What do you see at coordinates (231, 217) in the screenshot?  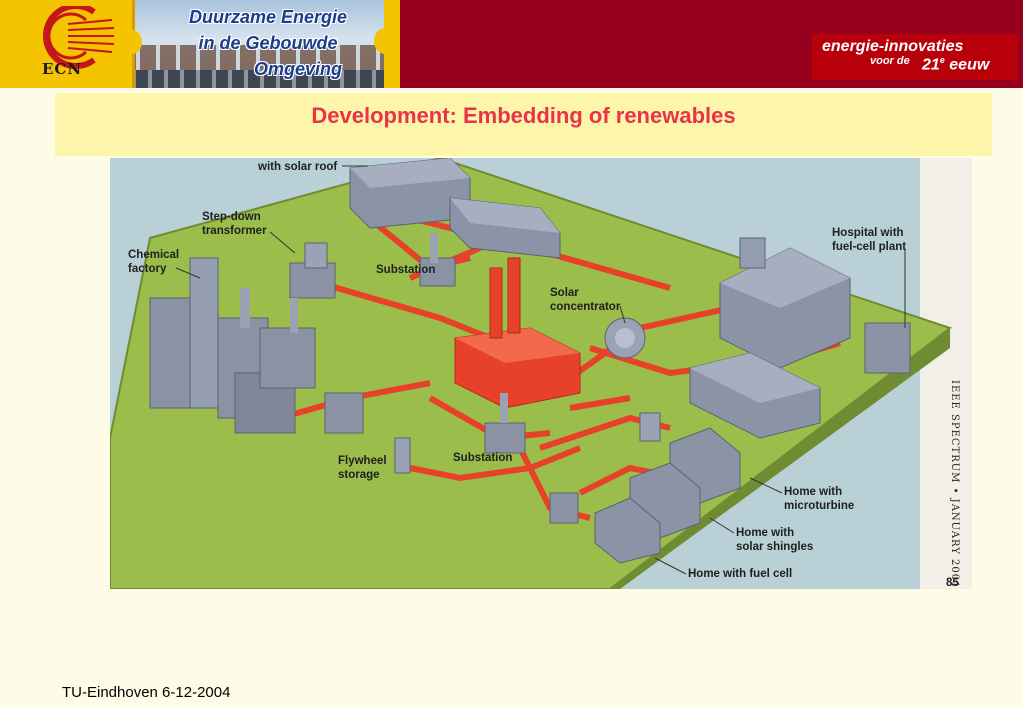 I see `label-step-down-1: Step-down` at bounding box center [231, 217].